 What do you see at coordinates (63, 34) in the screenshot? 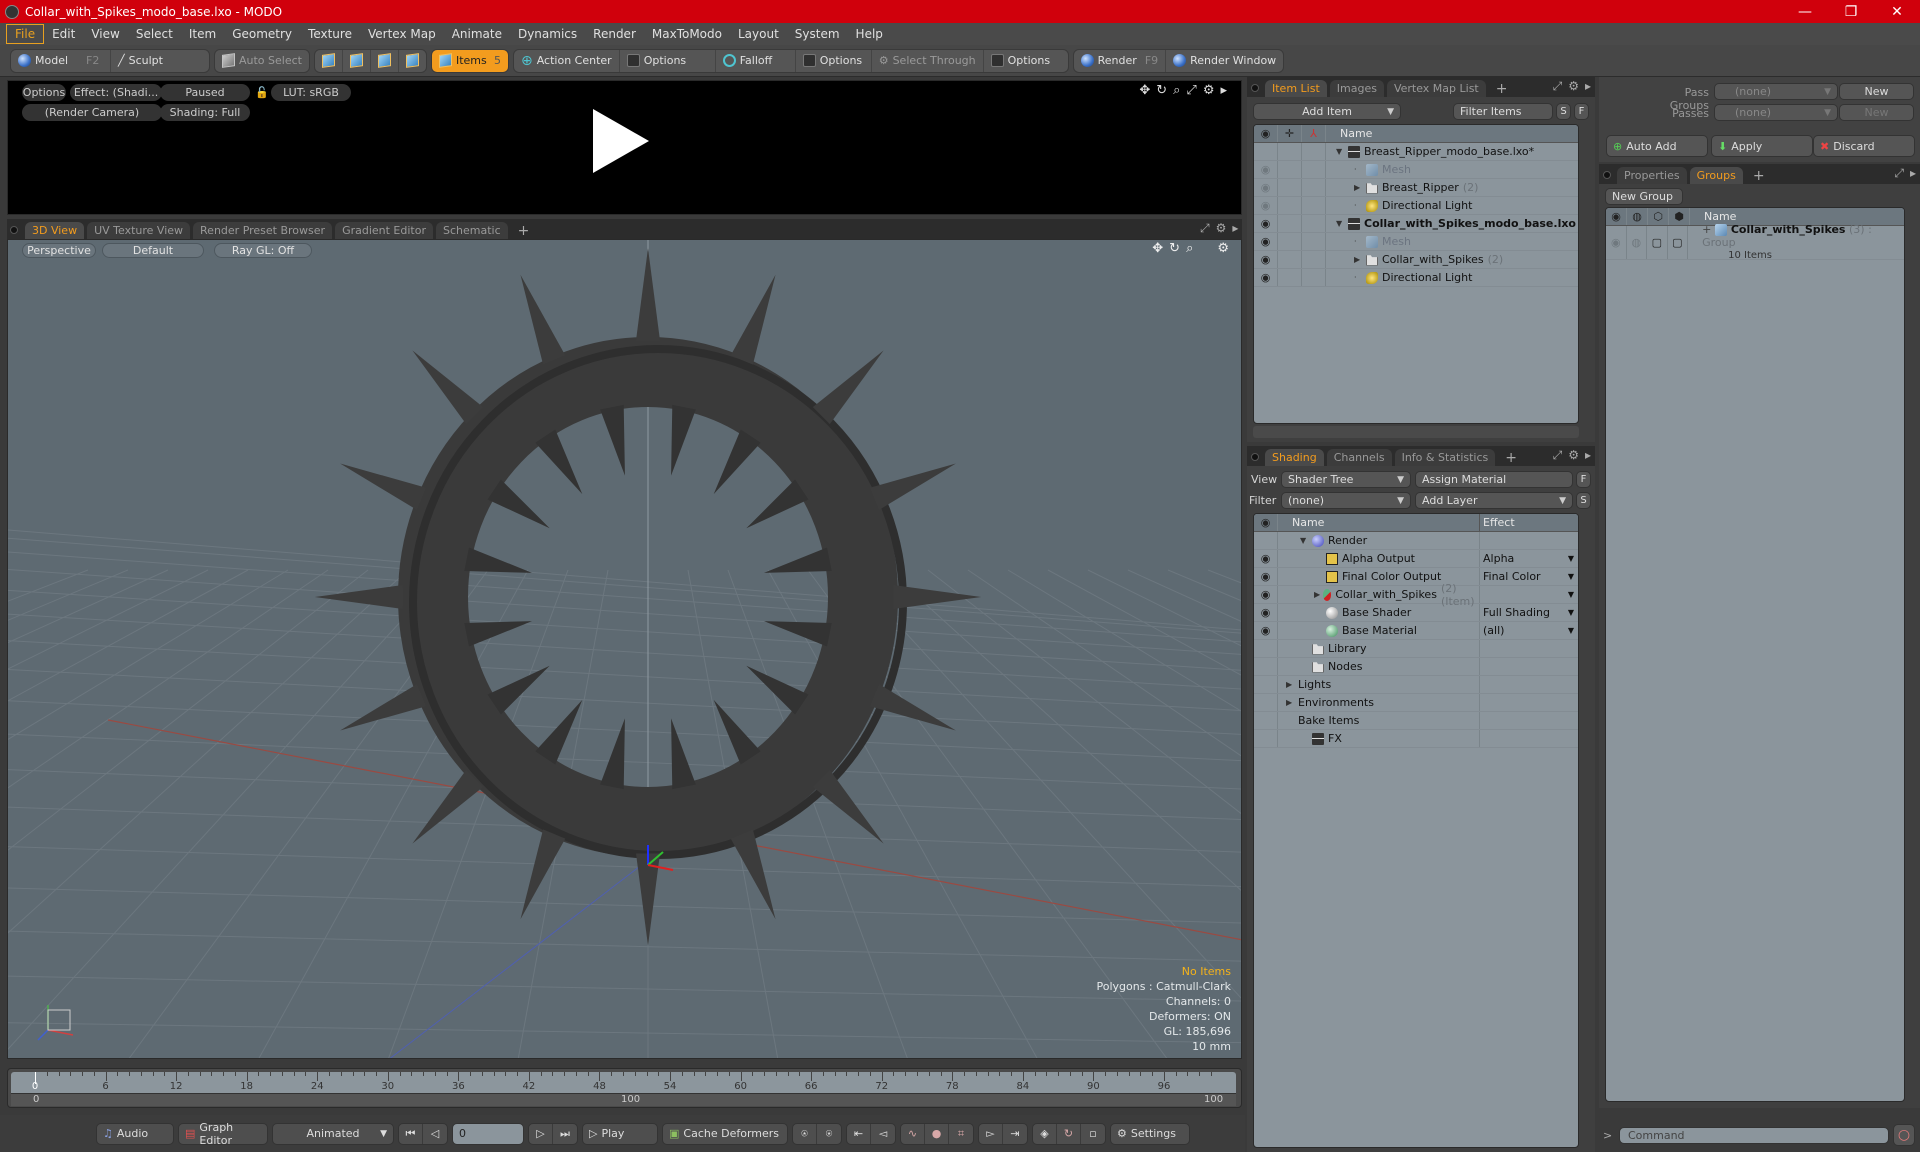
I see `menu-edit: Edit` at bounding box center [63, 34].